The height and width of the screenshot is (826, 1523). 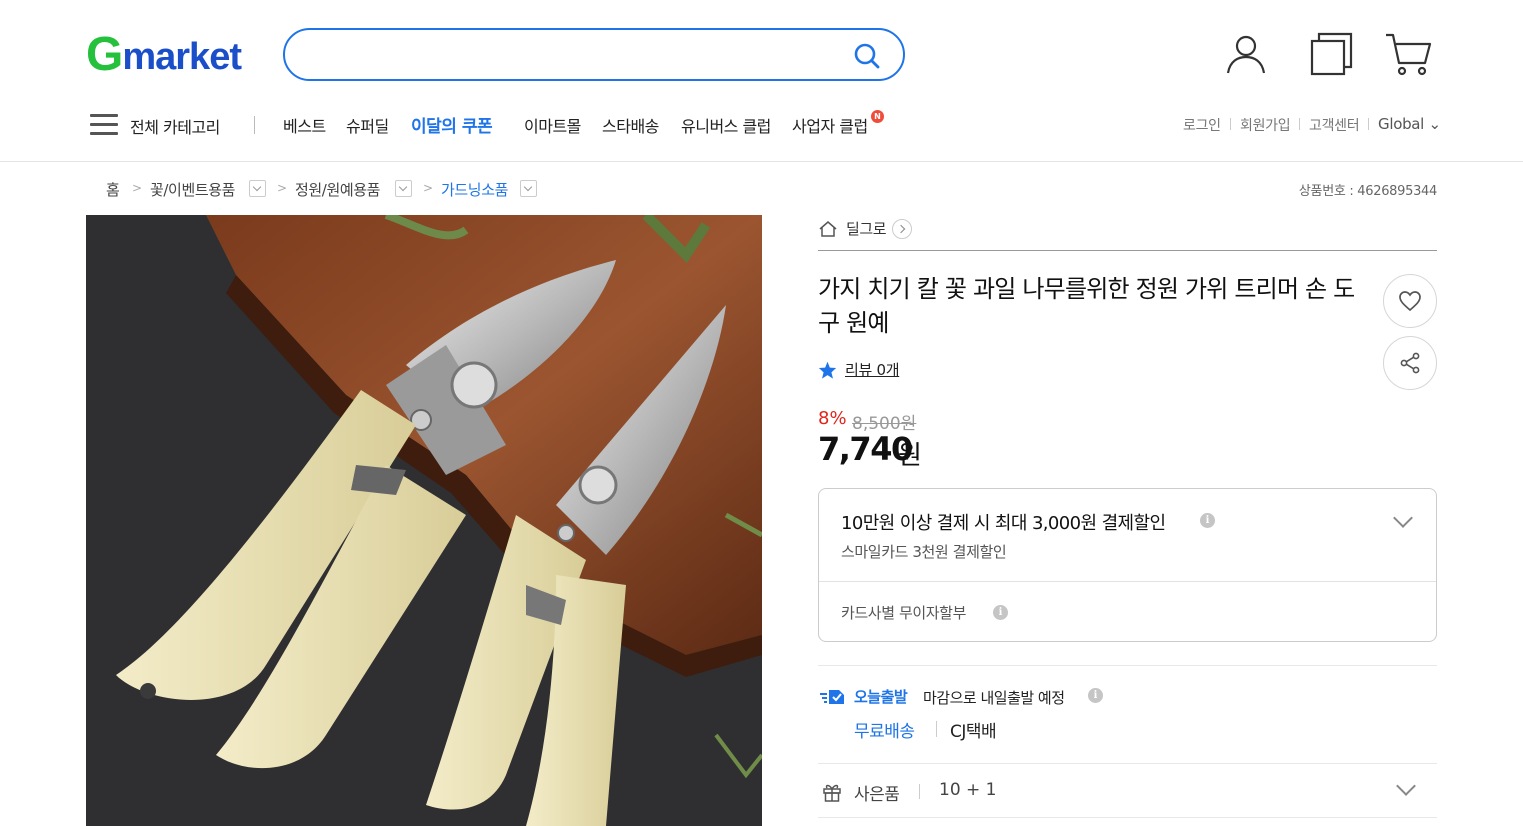 I want to click on all-categories-button: 전체 카테고리, so click(x=175, y=126).